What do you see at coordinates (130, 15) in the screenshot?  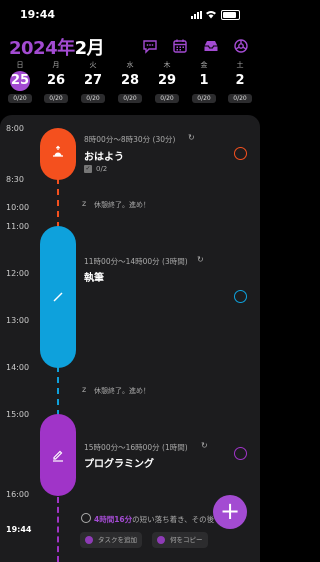 I see `status-bar: 19:44` at bounding box center [130, 15].